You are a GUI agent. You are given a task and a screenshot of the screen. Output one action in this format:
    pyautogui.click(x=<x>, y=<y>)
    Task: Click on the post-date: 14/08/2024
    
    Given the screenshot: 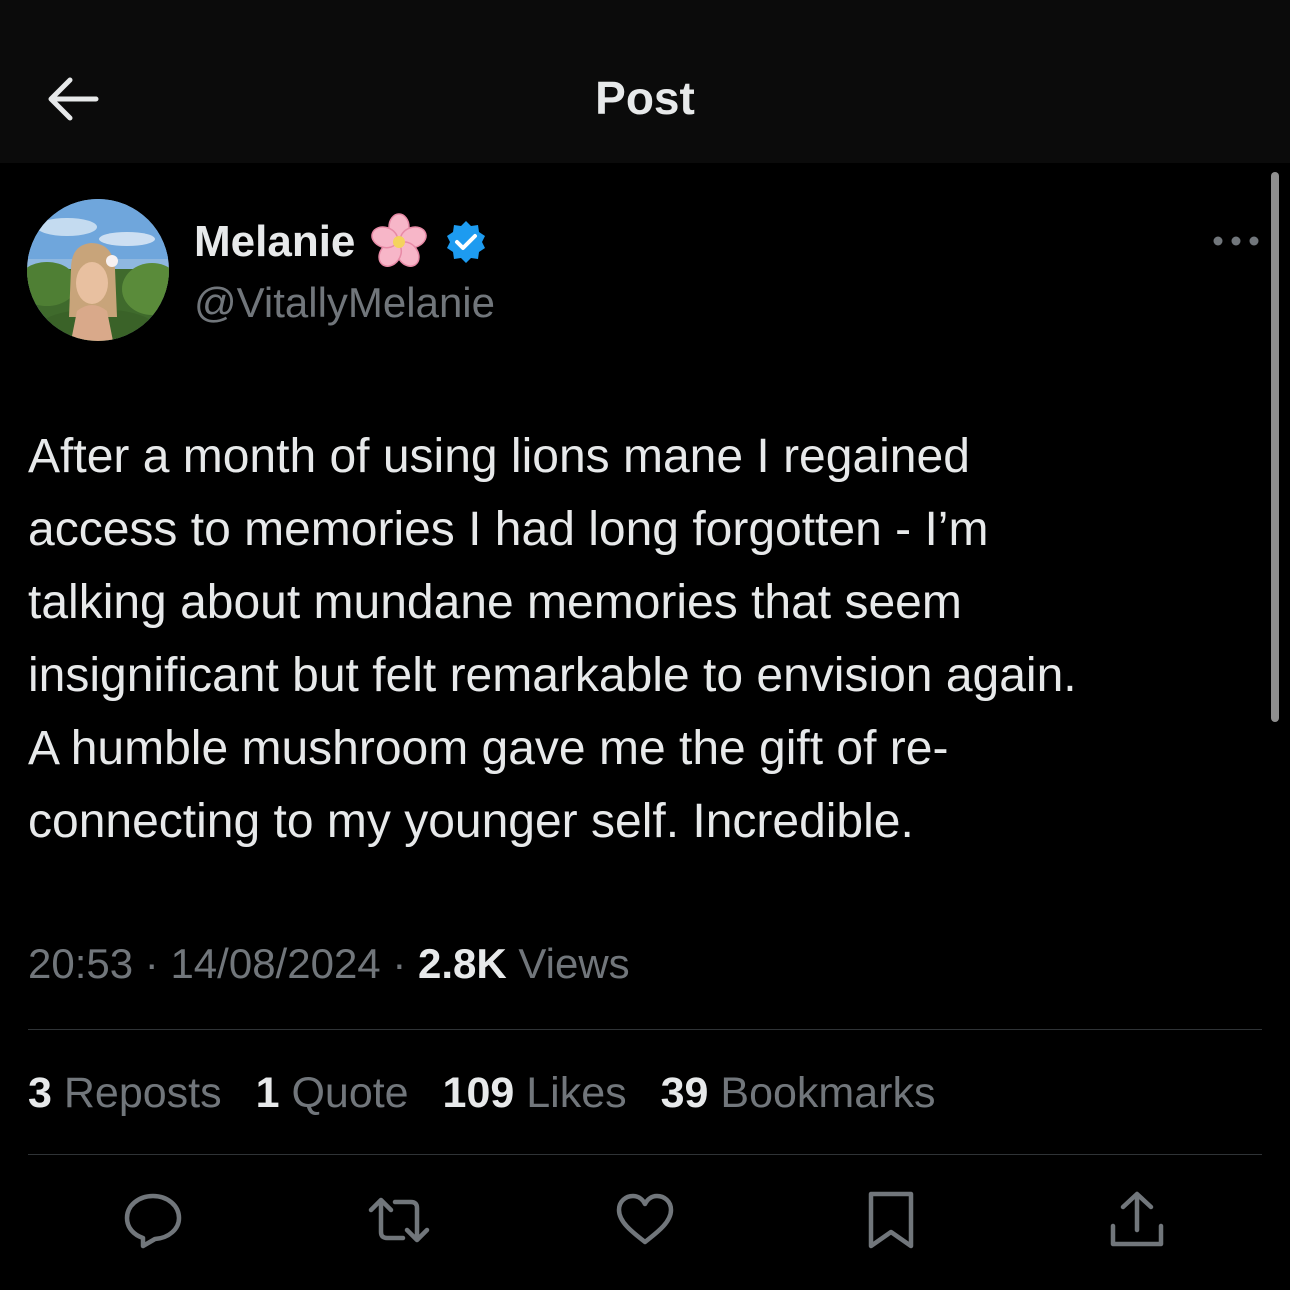 What is the action you would take?
    pyautogui.click(x=275, y=963)
    